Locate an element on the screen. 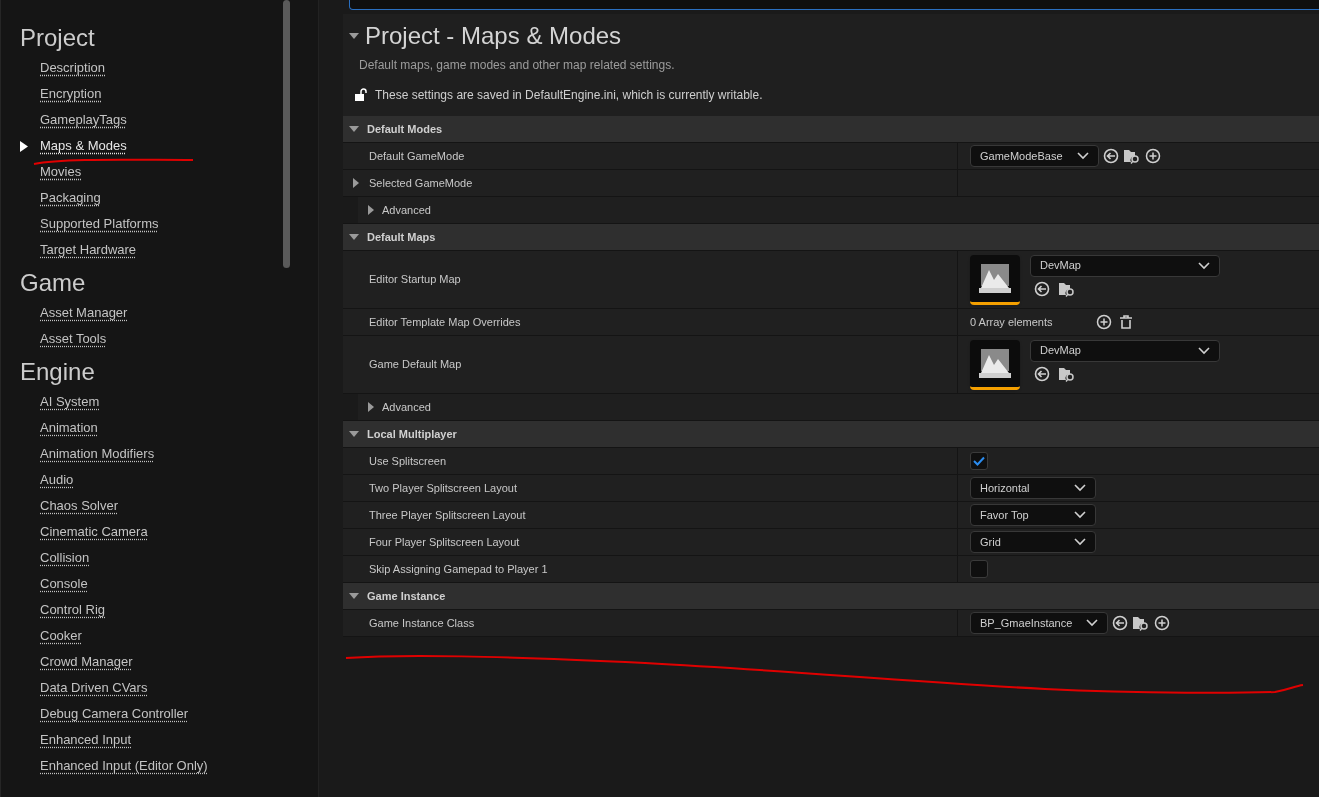 Image resolution: width=1319 pixels, height=797 pixels. config-notice: These settings are saved in DefaultEngine.ini, which is currently writable. is located at coordinates (569, 95).